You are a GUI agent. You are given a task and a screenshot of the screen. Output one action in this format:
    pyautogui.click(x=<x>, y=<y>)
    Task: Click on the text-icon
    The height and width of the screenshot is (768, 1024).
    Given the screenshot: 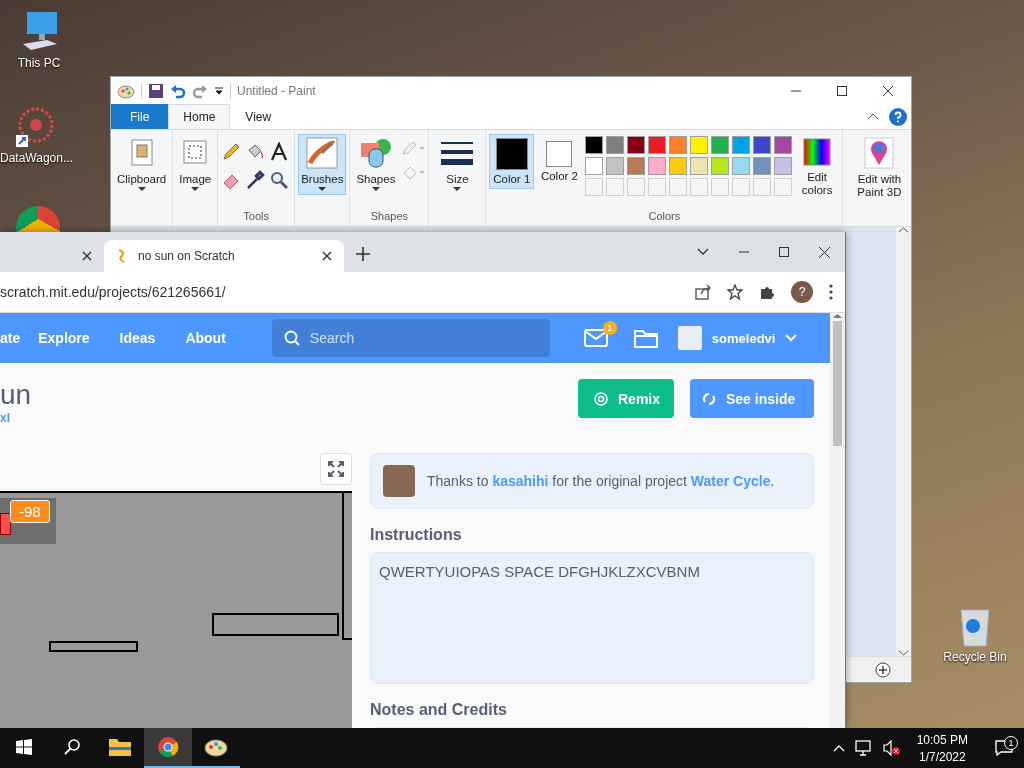 What is the action you would take?
    pyautogui.click(x=279, y=152)
    